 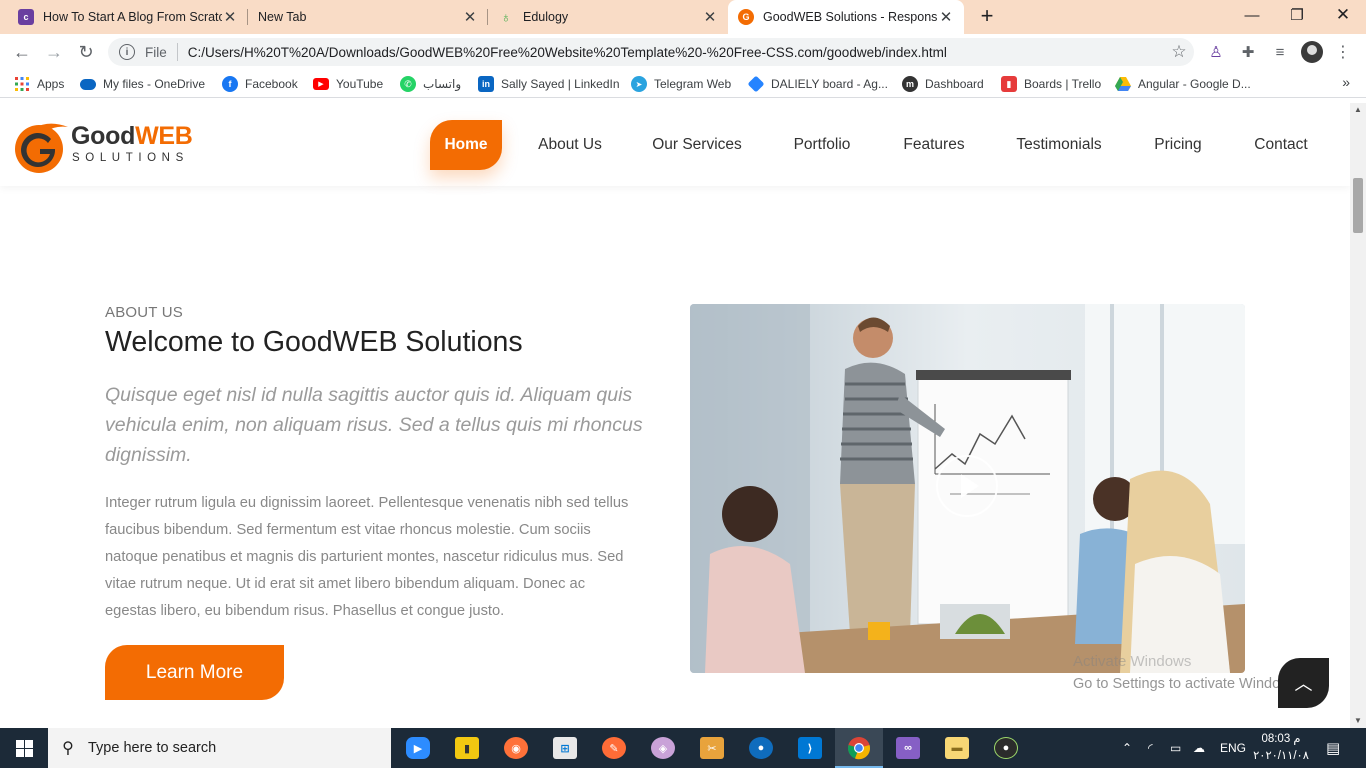 What do you see at coordinates (934, 145) in the screenshot?
I see `nav-features: Features` at bounding box center [934, 145].